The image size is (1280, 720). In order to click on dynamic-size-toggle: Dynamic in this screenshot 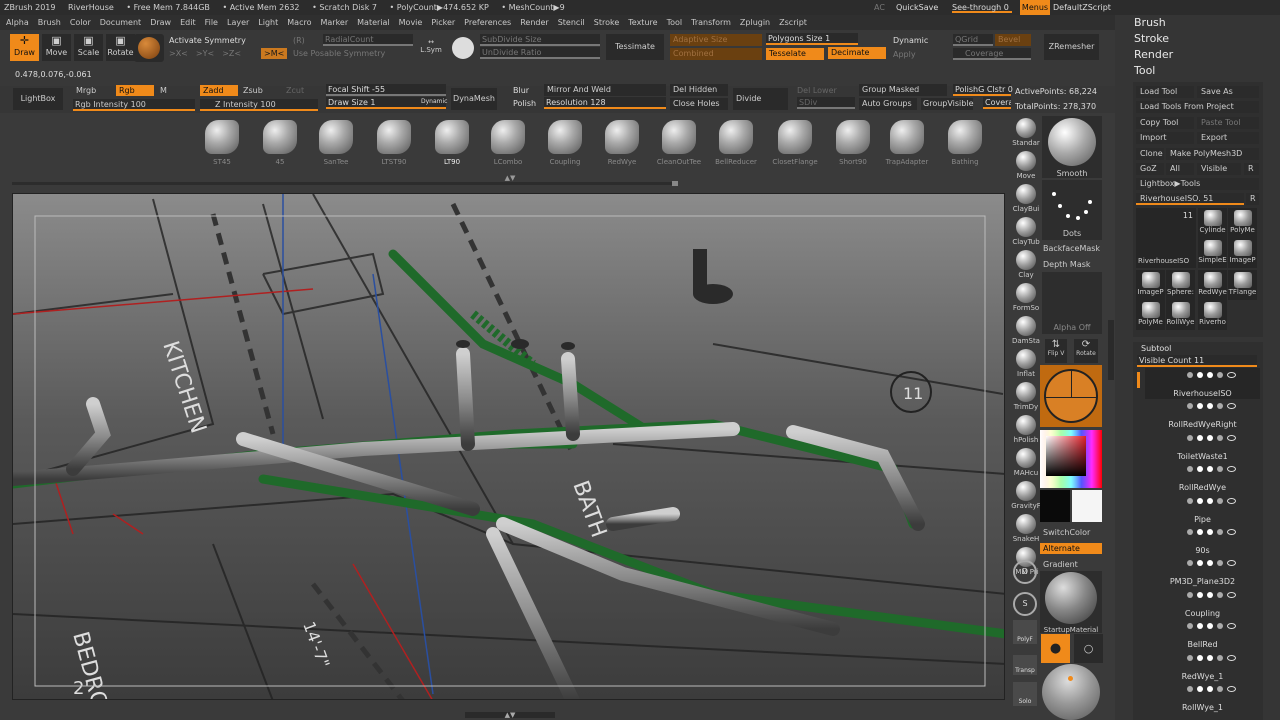, I will do `click(434, 101)`.